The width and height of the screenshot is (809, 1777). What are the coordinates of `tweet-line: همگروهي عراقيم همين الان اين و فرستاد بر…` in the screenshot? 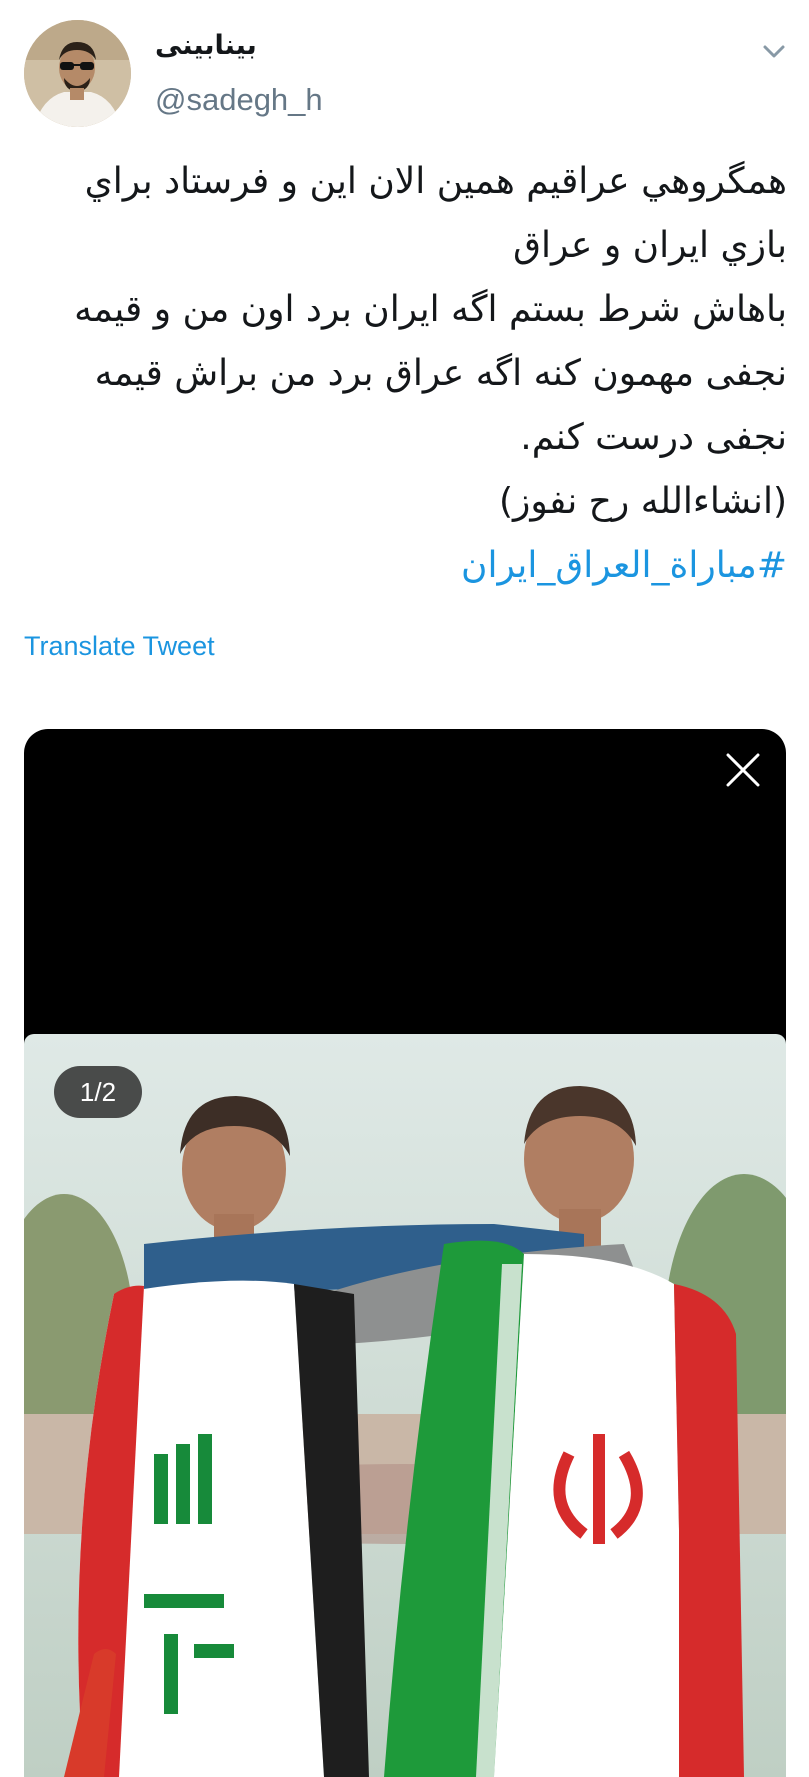 It's located at (435, 181).